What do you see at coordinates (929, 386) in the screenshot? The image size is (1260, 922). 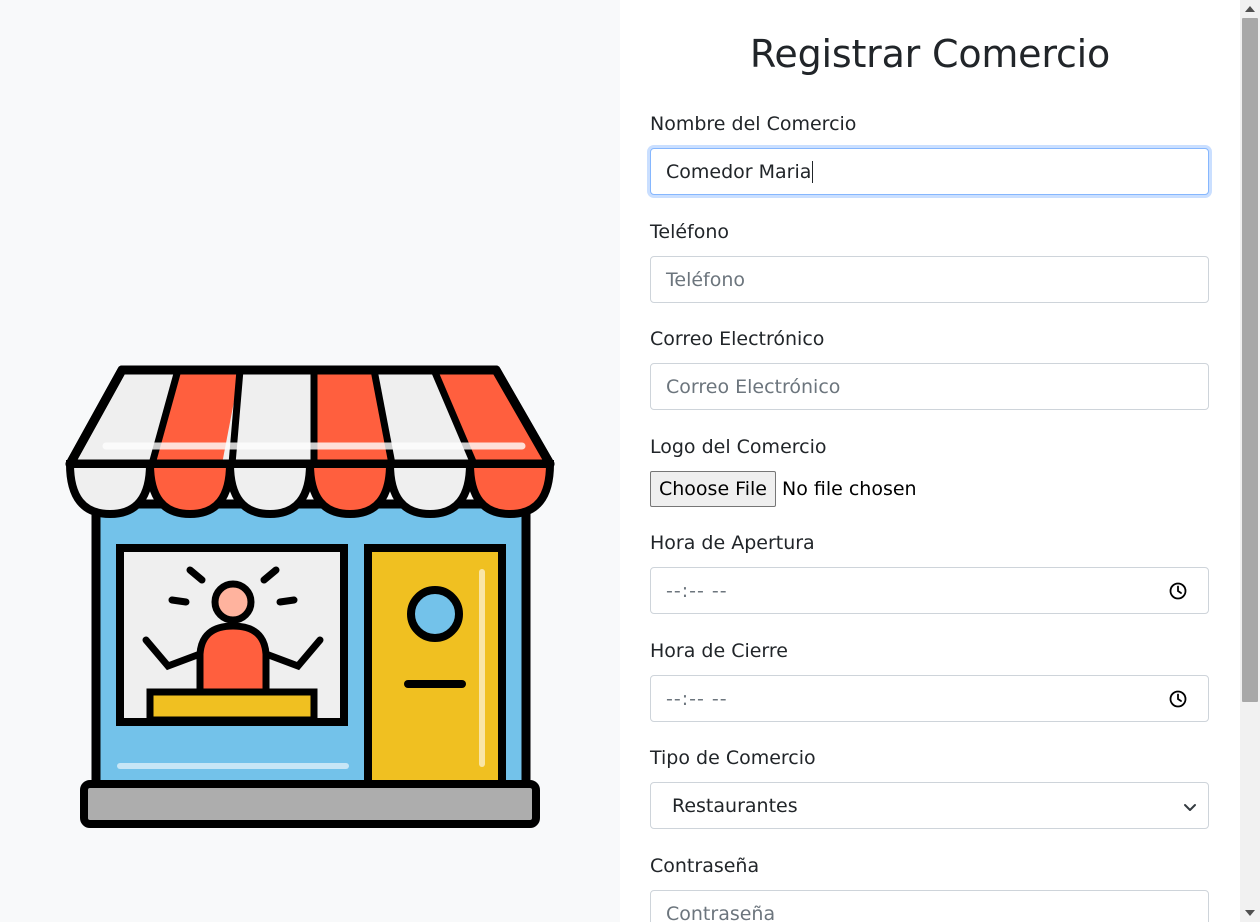 I see `email-input: Correo Electrónico` at bounding box center [929, 386].